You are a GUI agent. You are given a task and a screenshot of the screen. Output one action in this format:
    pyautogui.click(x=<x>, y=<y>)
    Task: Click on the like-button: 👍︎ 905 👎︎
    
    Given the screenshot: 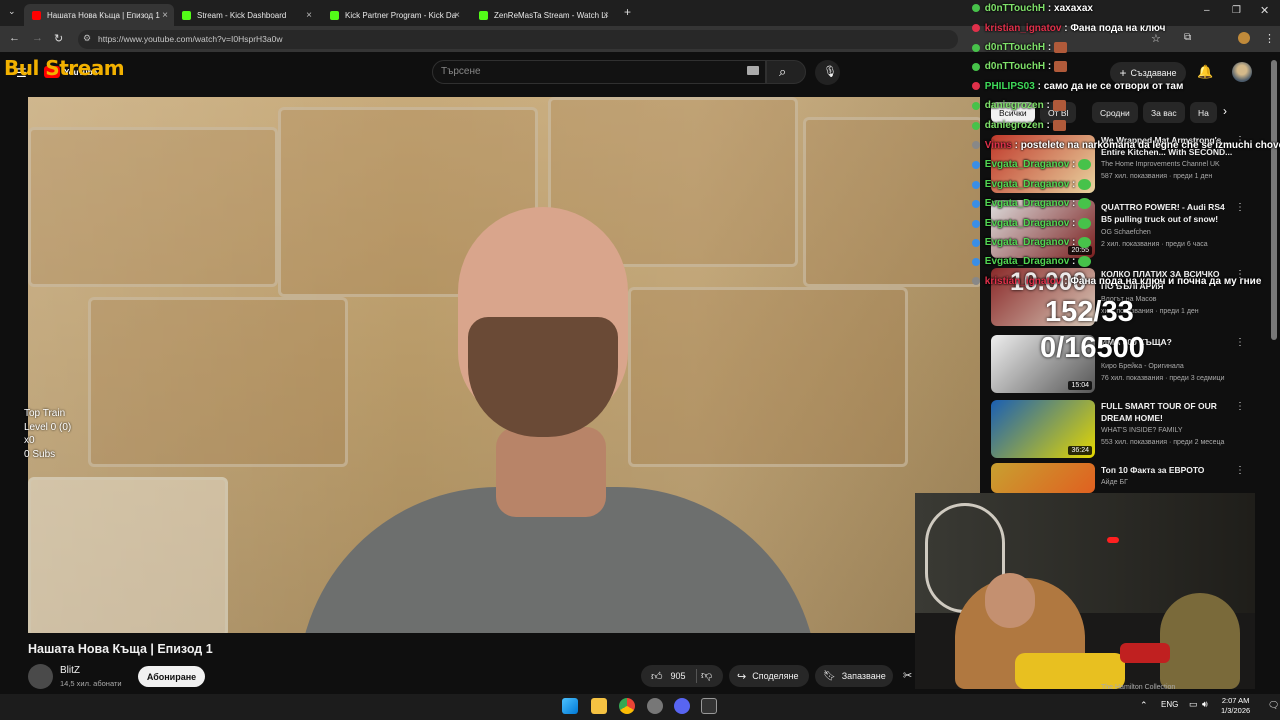 What is the action you would take?
    pyautogui.click(x=682, y=676)
    